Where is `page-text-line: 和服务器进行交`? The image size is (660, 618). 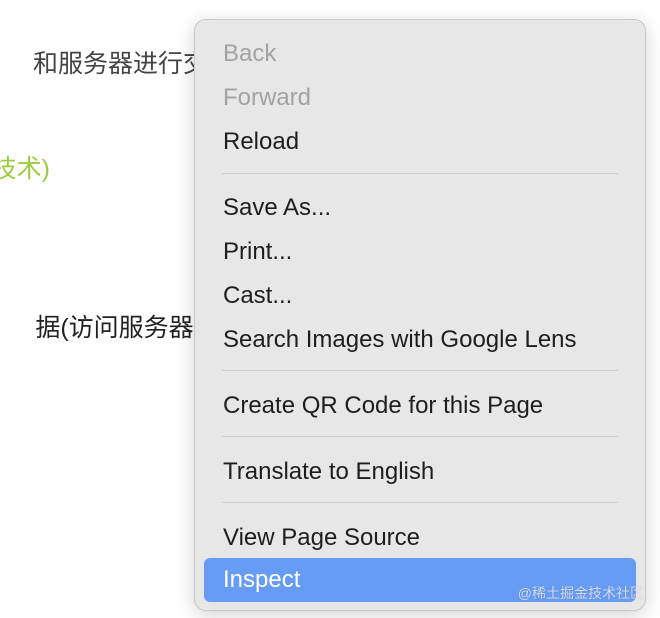
page-text-line: 和服务器进行交 is located at coordinates (120, 64).